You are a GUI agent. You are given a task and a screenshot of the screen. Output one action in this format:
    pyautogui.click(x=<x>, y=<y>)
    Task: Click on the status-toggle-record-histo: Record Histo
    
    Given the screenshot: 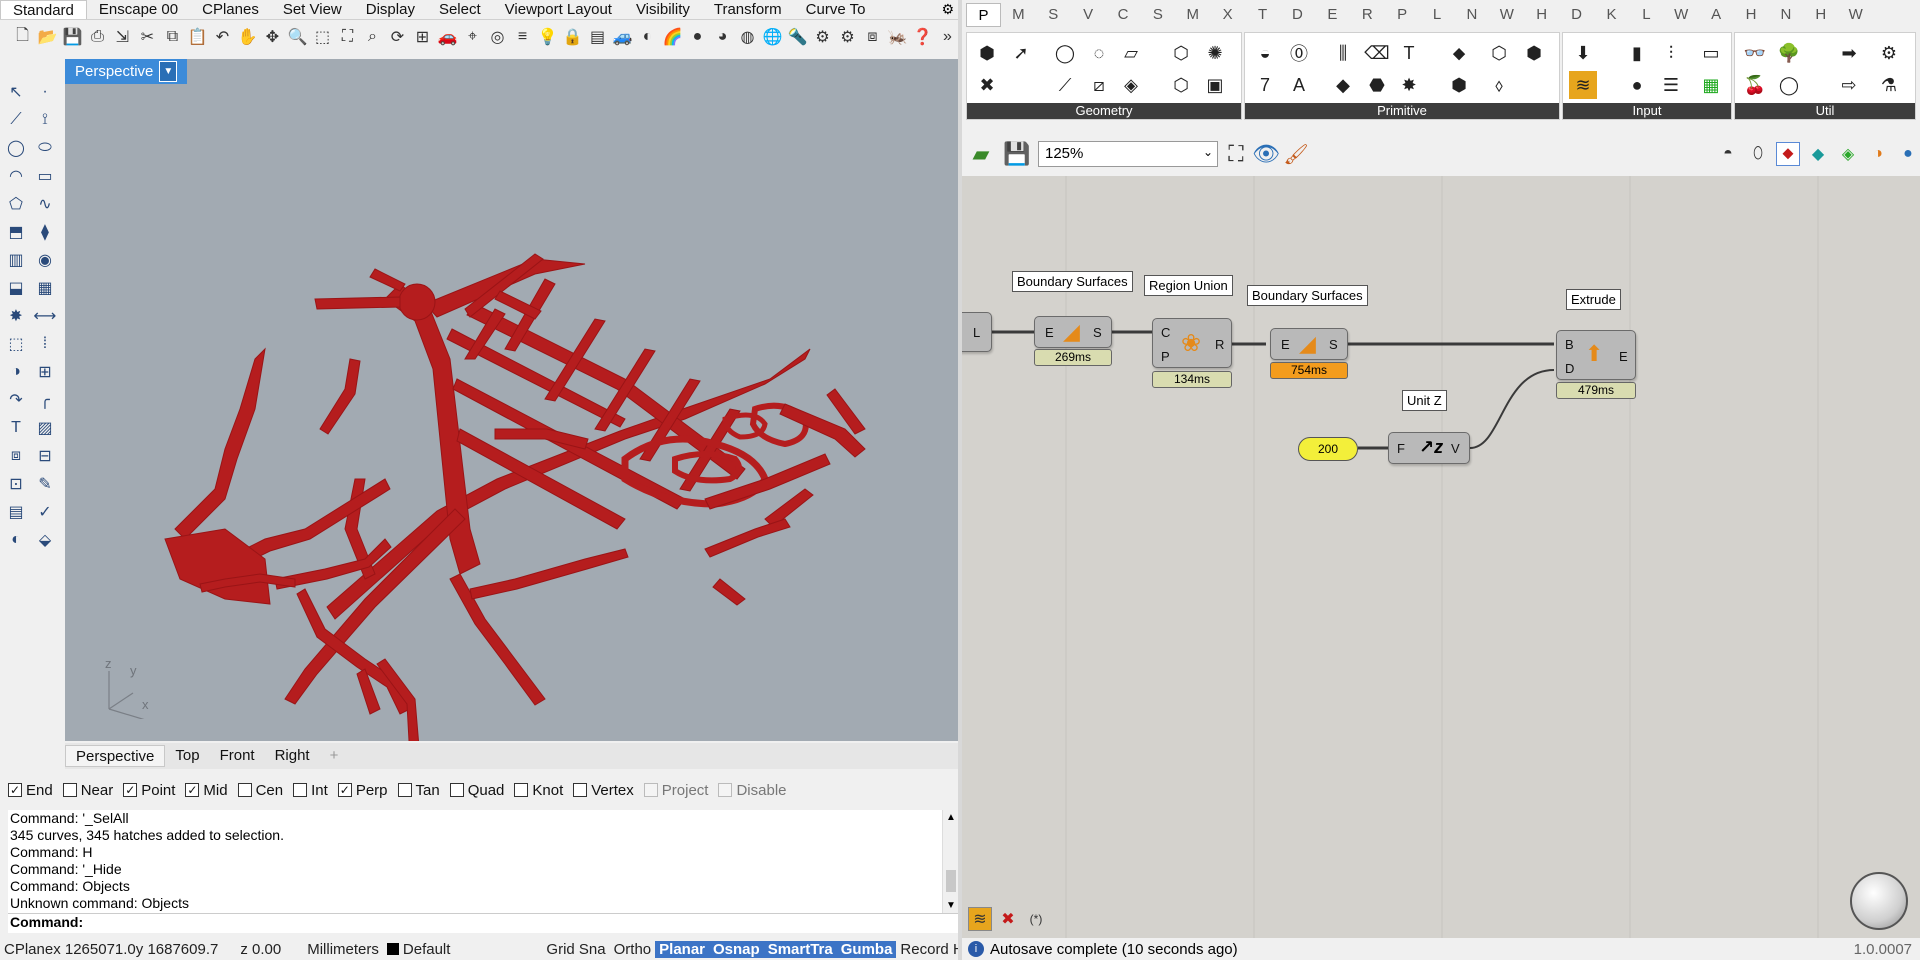 What is the action you would take?
    pyautogui.click(x=927, y=949)
    